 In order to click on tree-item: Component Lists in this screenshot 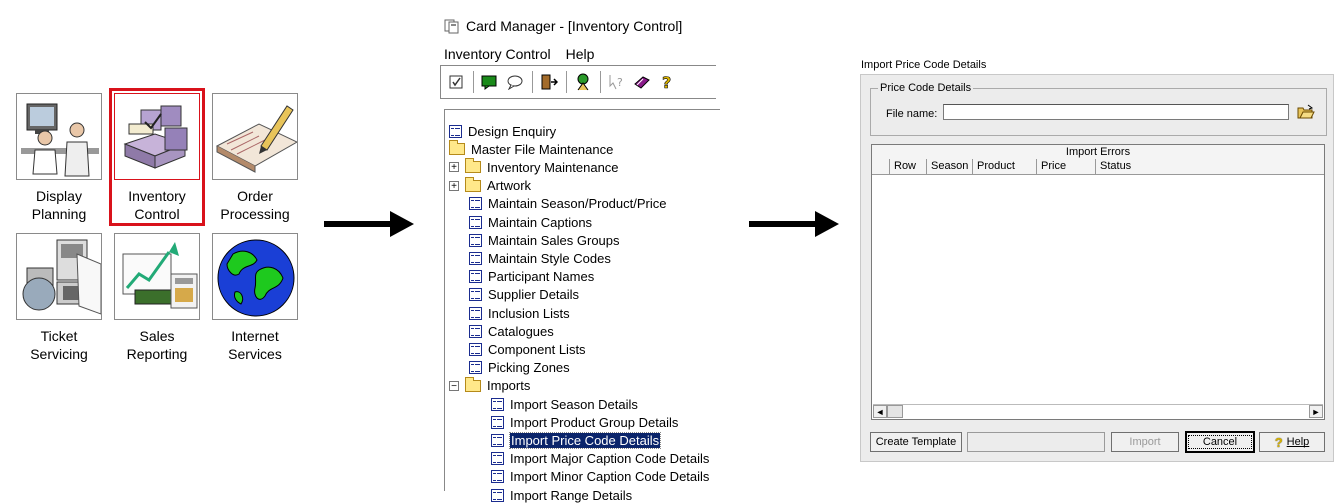, I will do `click(527, 349)`.